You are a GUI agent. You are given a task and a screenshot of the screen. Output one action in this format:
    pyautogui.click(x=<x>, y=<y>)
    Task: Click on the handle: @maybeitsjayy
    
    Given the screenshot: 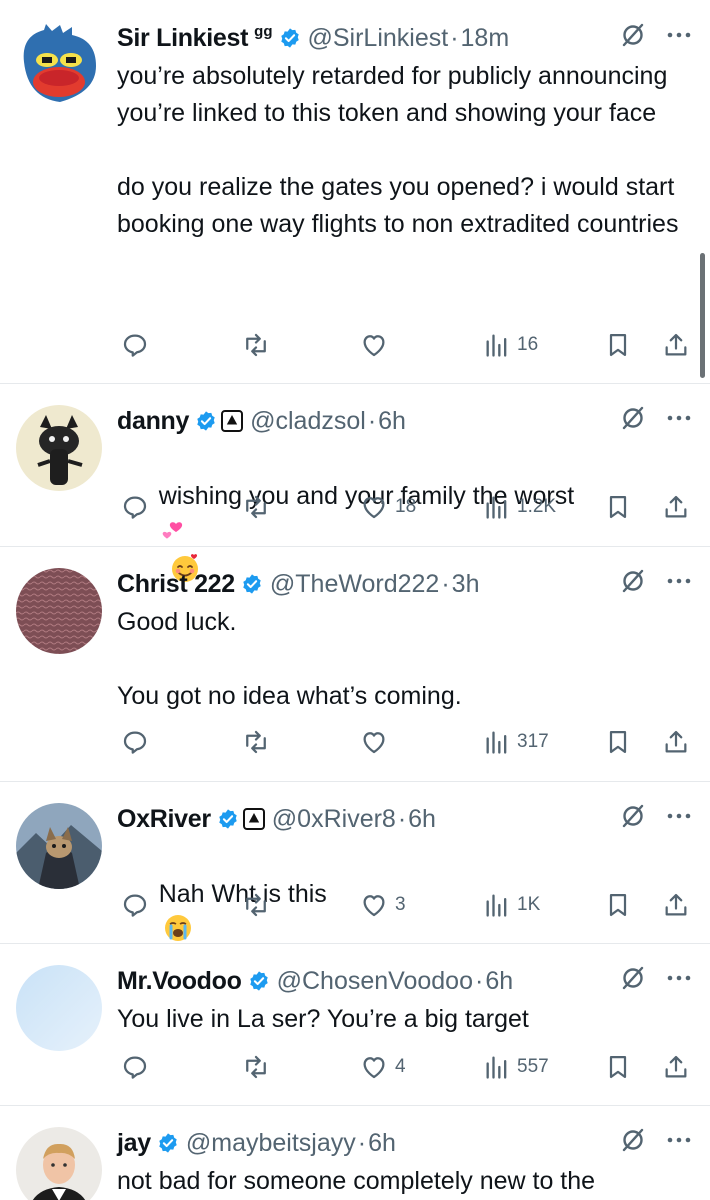 What is the action you would take?
    pyautogui.click(x=271, y=1143)
    